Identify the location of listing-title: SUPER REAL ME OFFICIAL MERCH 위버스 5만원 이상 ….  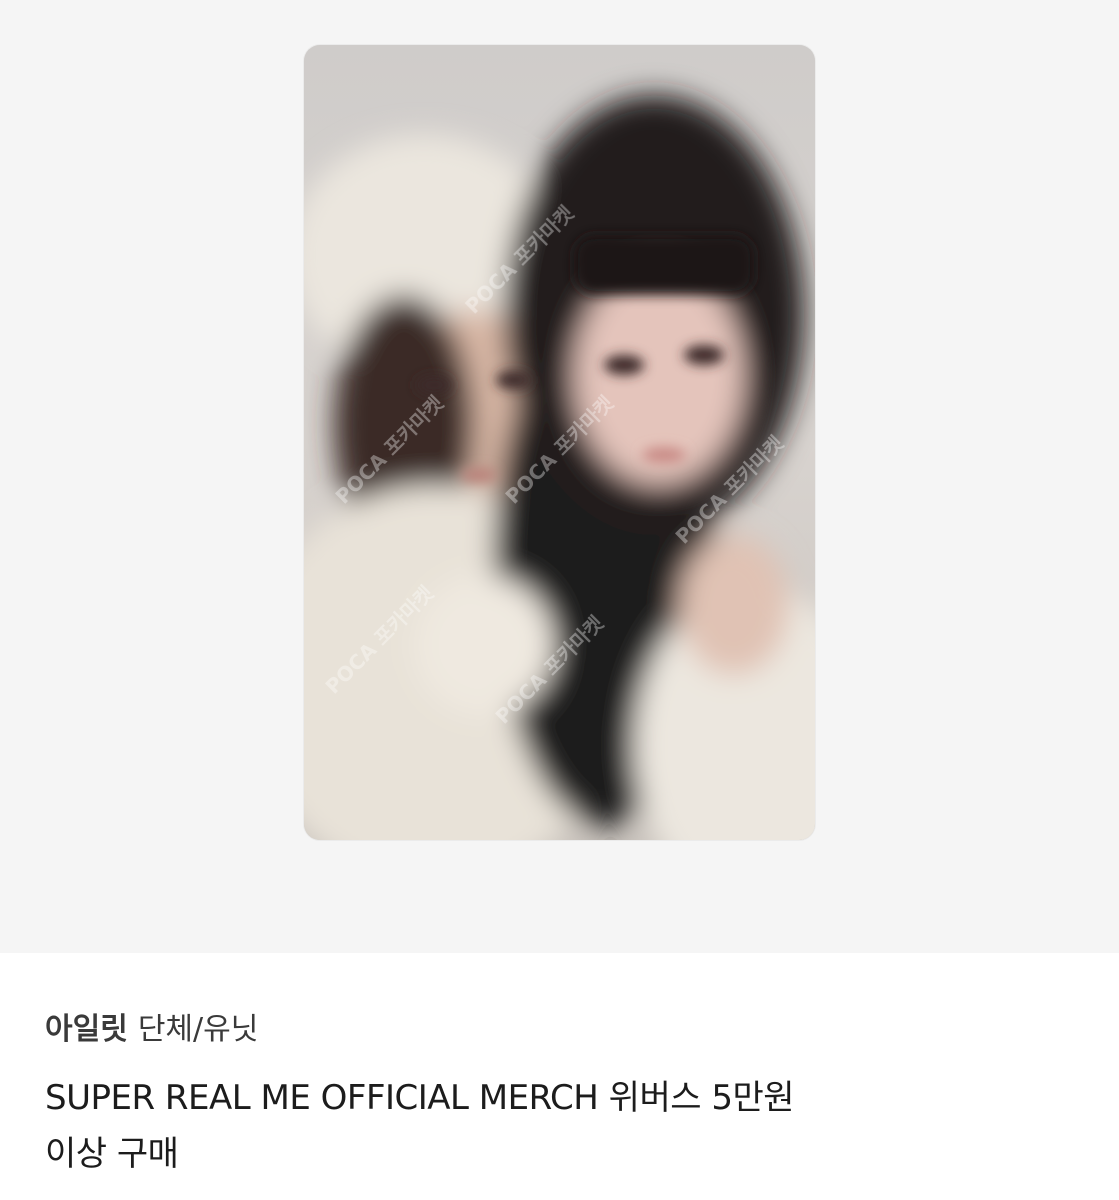
(565, 1126).